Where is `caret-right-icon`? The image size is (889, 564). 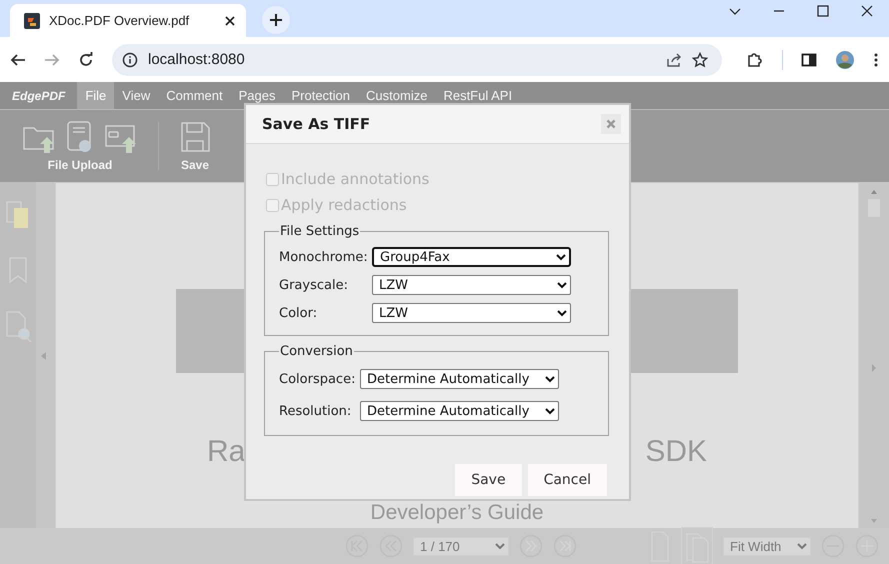
caret-right-icon is located at coordinates (874, 367).